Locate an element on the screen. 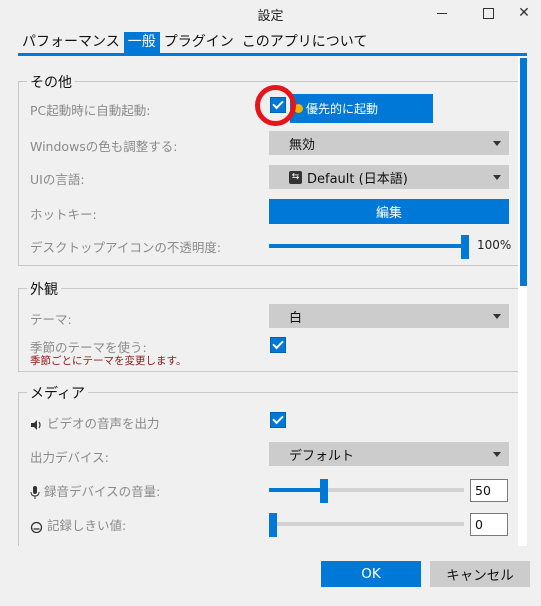 This screenshot has width=541, height=606. record-volume-label: 録音デバイスの音量: is located at coordinates (102, 491).